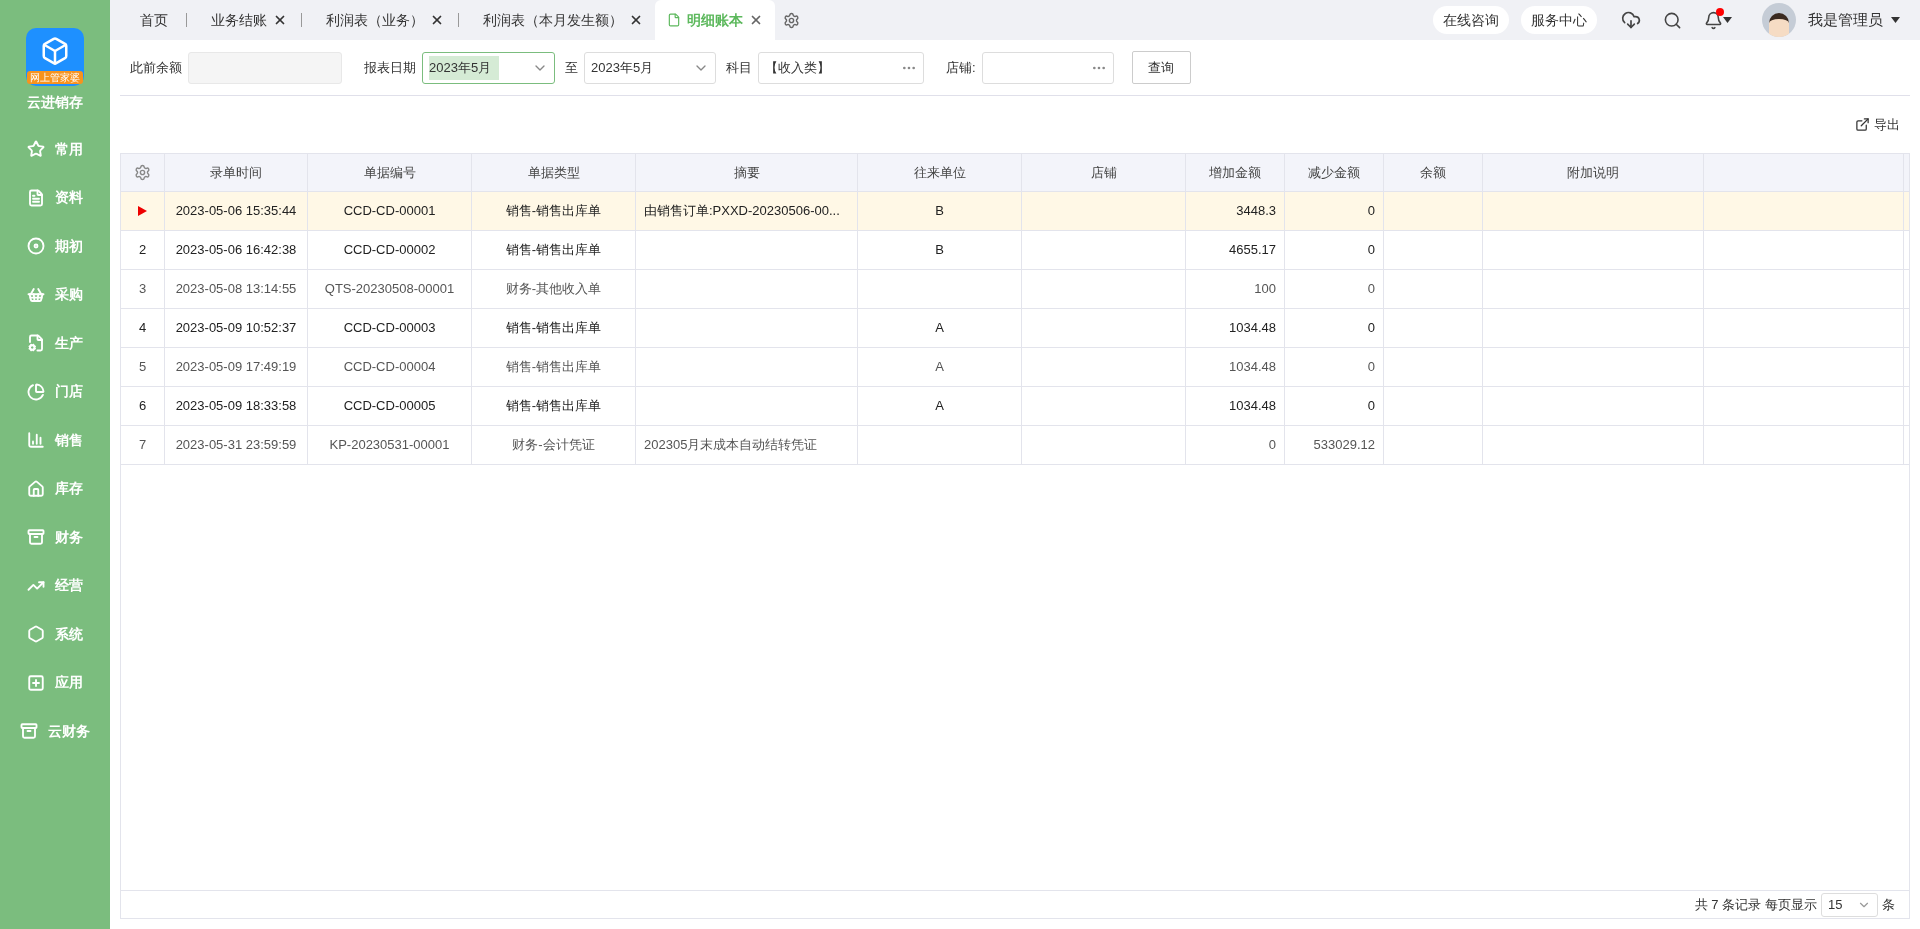 This screenshot has width=1920, height=929. What do you see at coordinates (55, 77) in the screenshot?
I see `logo-badge: 网上管家婆` at bounding box center [55, 77].